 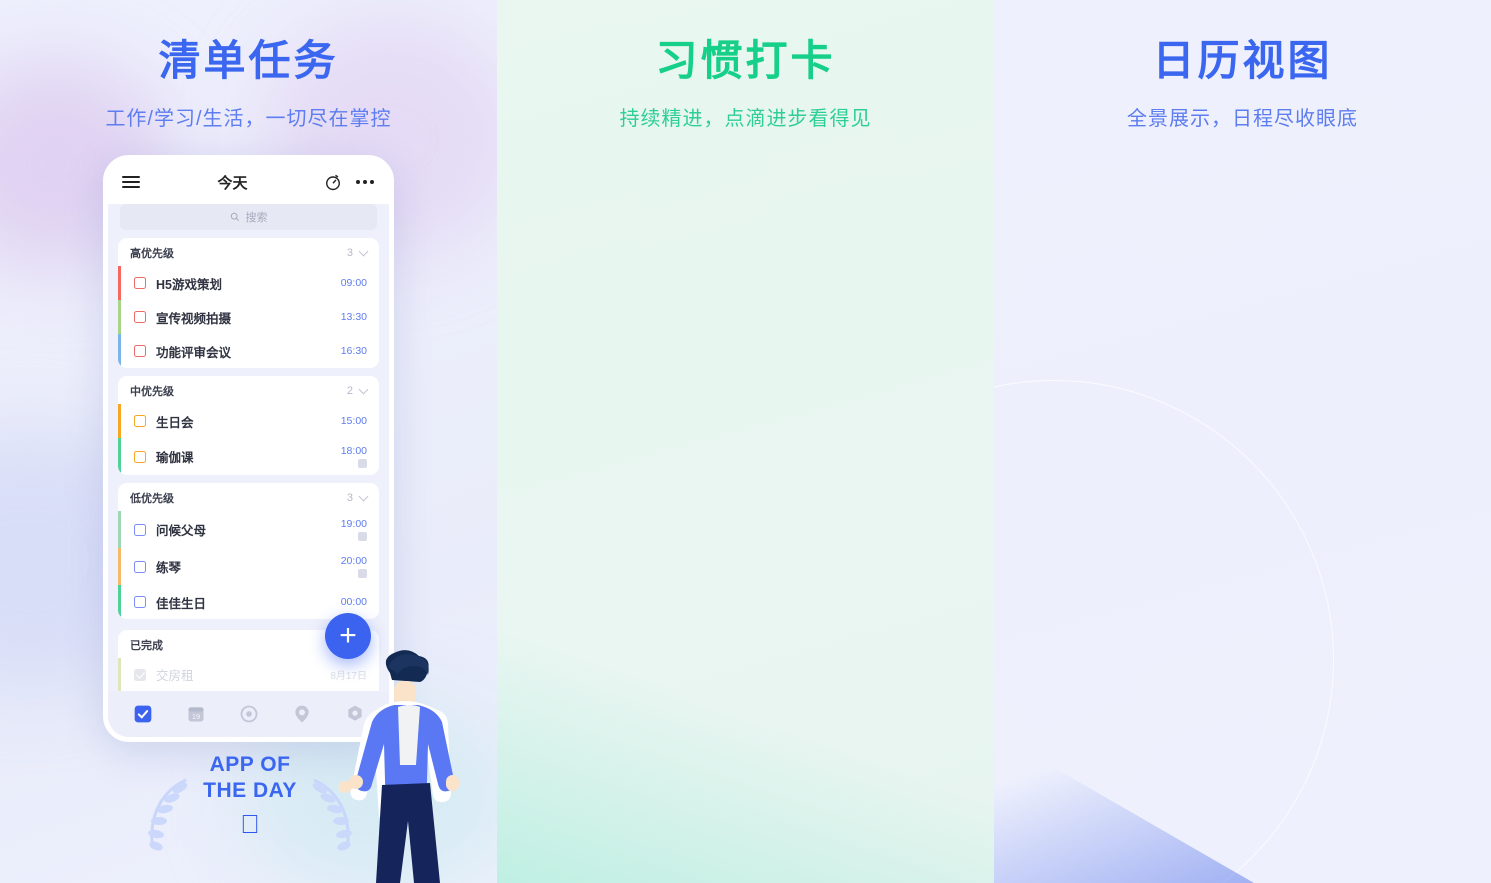 What do you see at coordinates (353, 602) in the screenshot?
I see `task-time: 00:00` at bounding box center [353, 602].